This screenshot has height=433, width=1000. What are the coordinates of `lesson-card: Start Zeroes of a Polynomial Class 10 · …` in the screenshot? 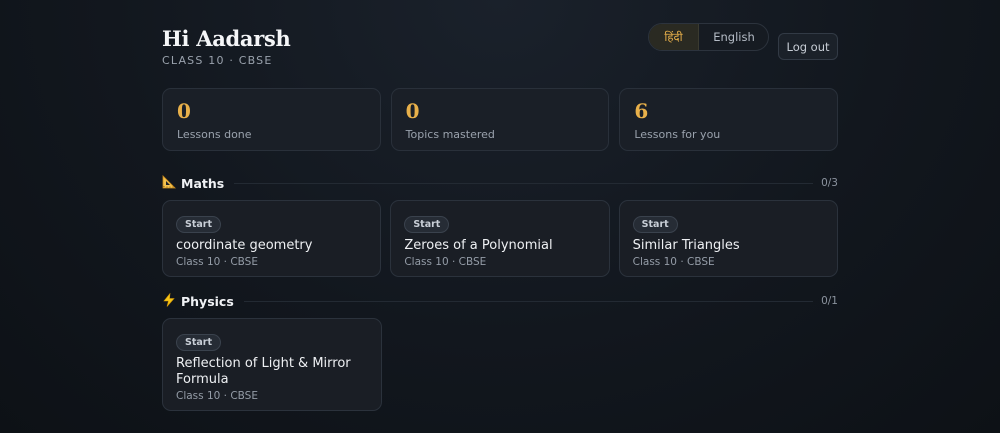 It's located at (500, 238).